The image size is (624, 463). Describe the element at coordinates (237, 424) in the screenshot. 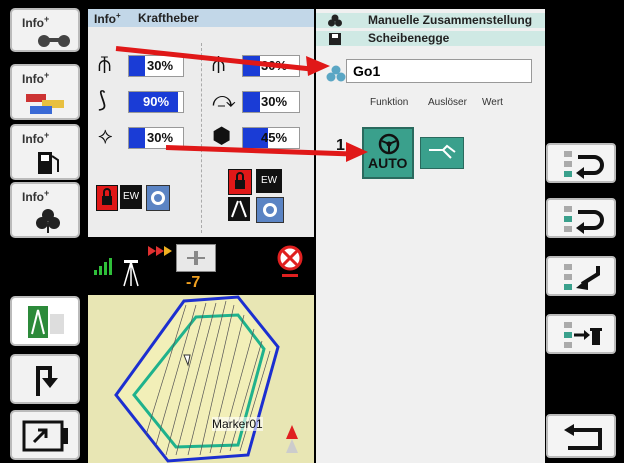

I see `marker-label: Marker01` at that location.